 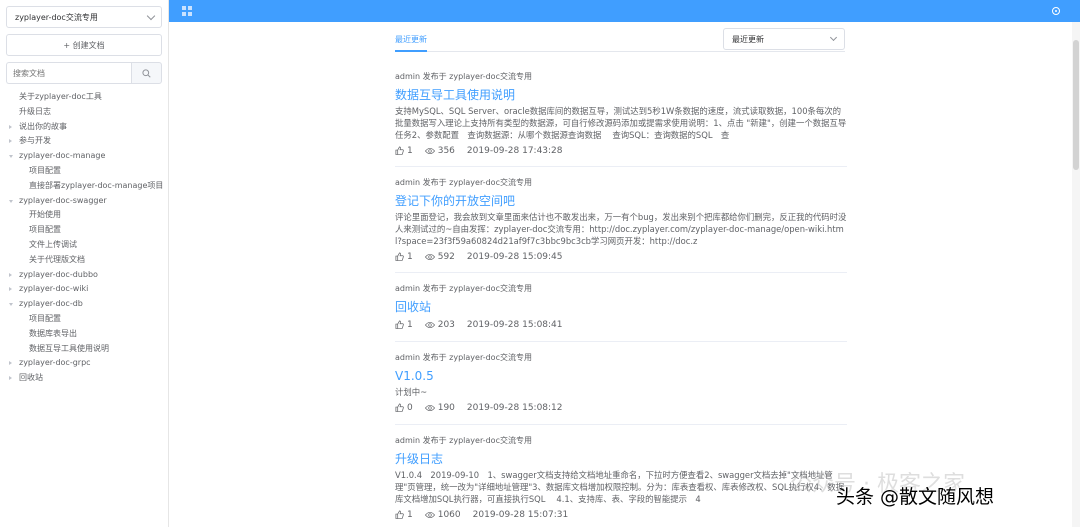 What do you see at coordinates (621, 324) in the screenshot?
I see `article-stats: 1 203 2019-09-28 15:08:41` at bounding box center [621, 324].